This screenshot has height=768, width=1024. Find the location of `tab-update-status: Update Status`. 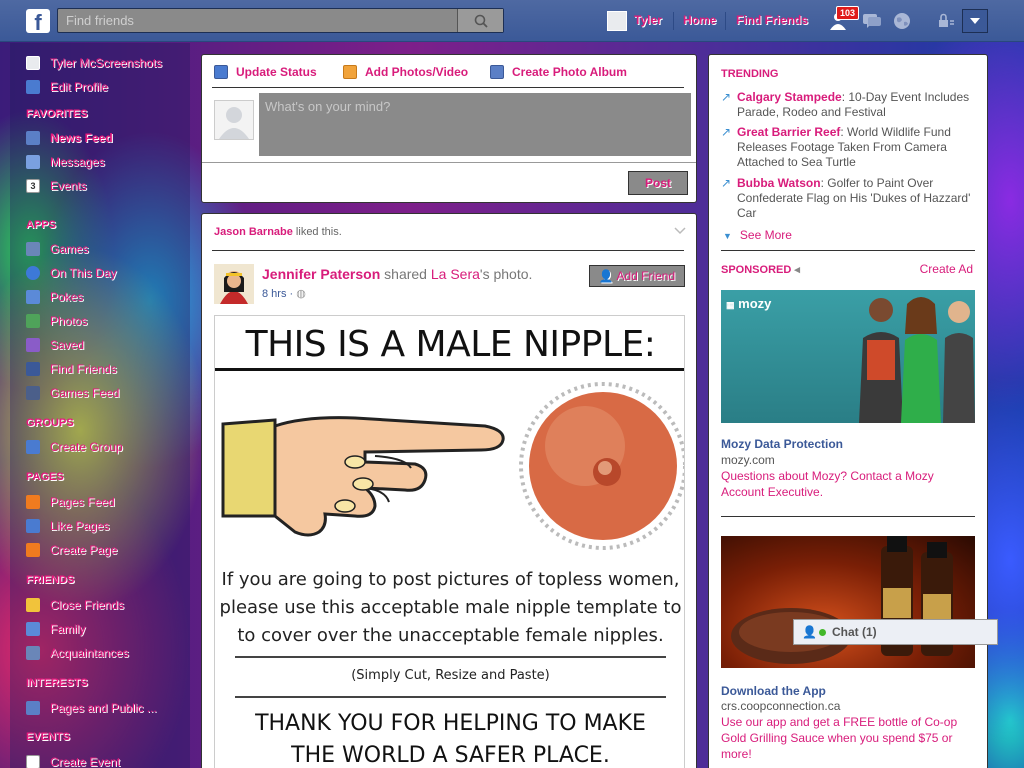

tab-update-status: Update Status is located at coordinates (265, 72).